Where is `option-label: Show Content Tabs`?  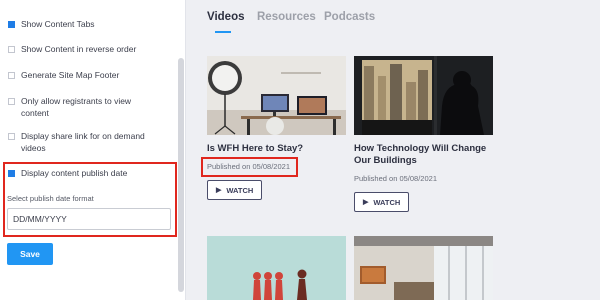
option-label: Show Content Tabs is located at coordinates (58, 24).